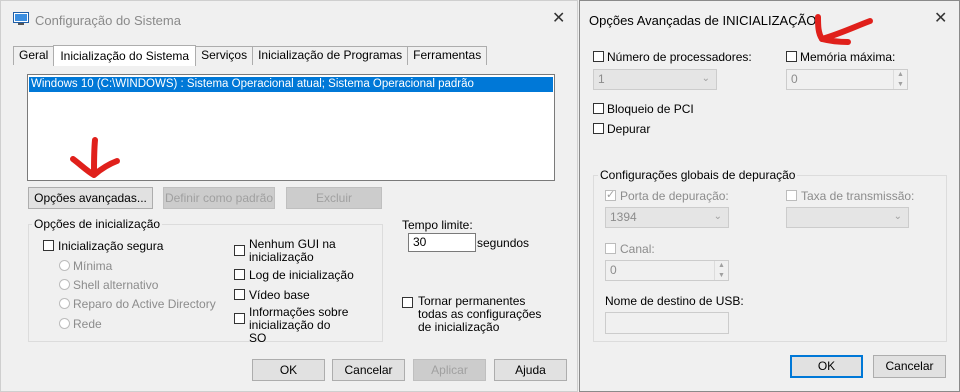 The width and height of the screenshot is (960, 392). I want to click on usb-target-label: Nome de destino de USB:, so click(674, 301).